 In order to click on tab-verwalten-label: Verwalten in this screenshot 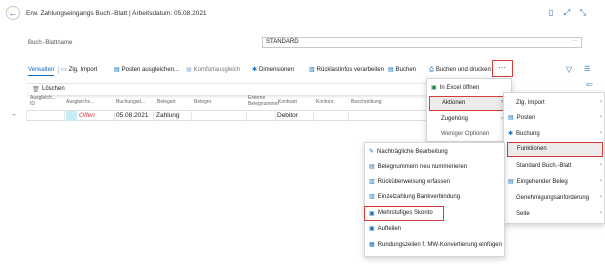, I will do `click(41, 70)`.